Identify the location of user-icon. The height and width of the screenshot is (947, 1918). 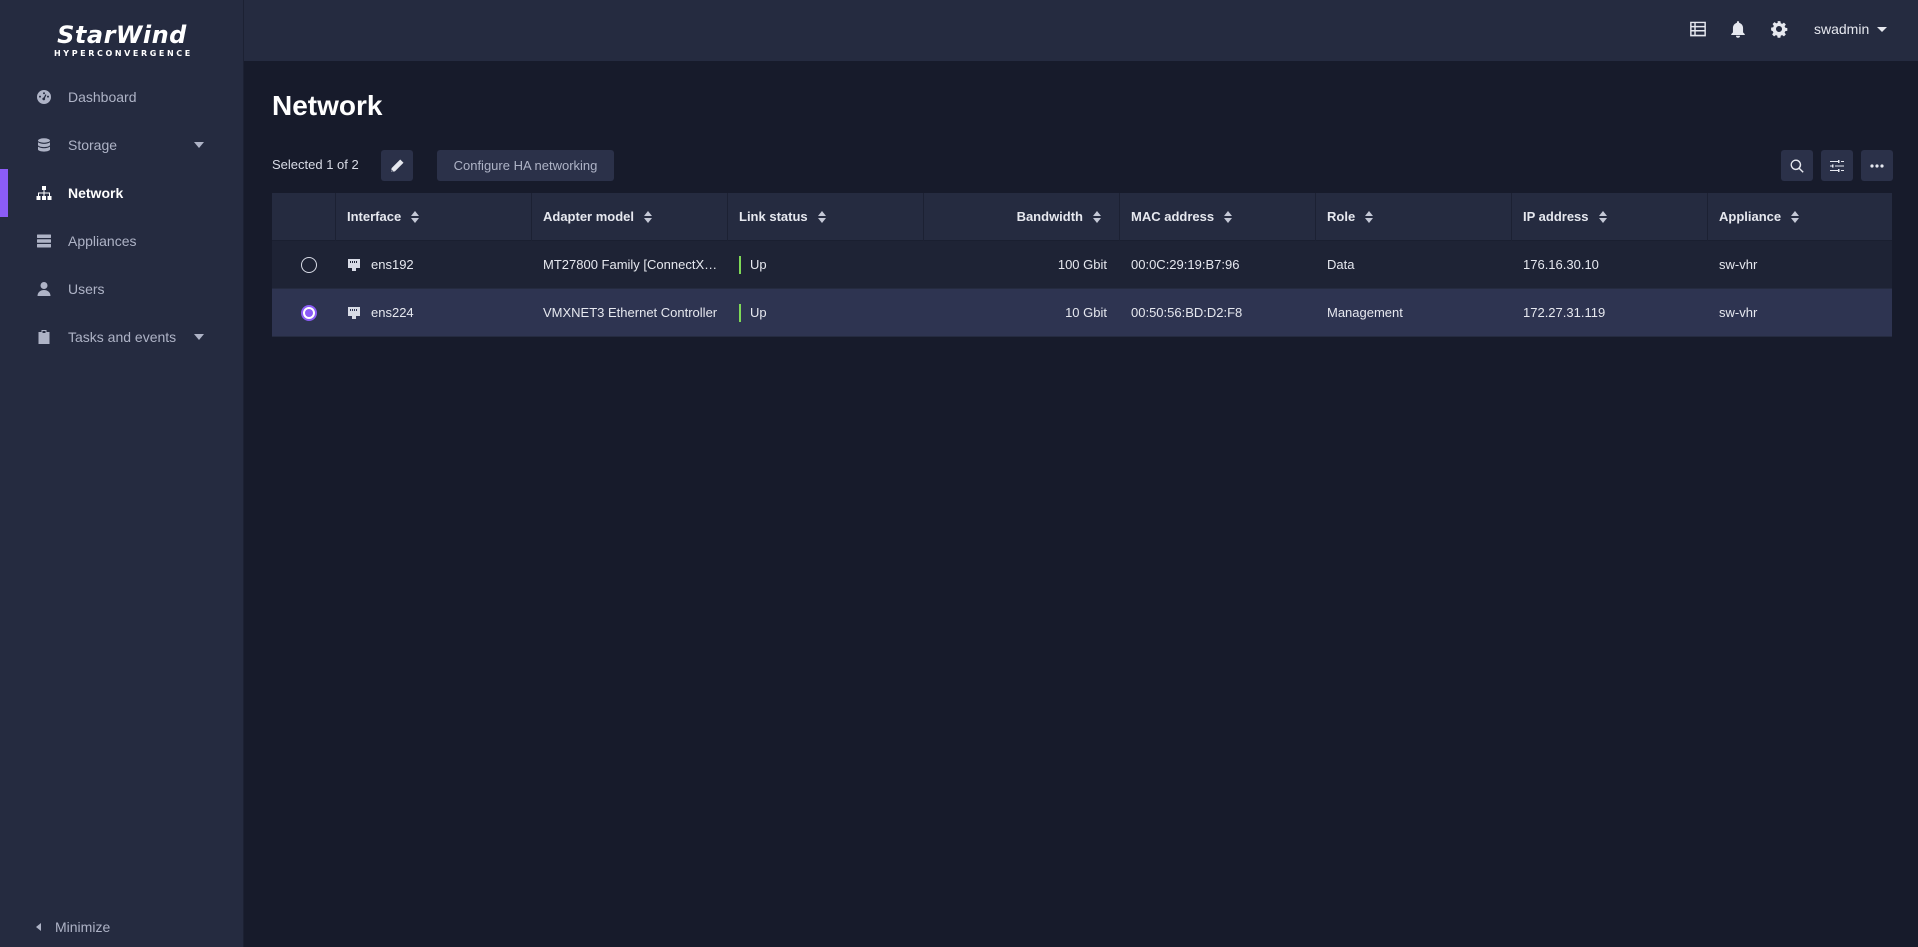
(44, 289).